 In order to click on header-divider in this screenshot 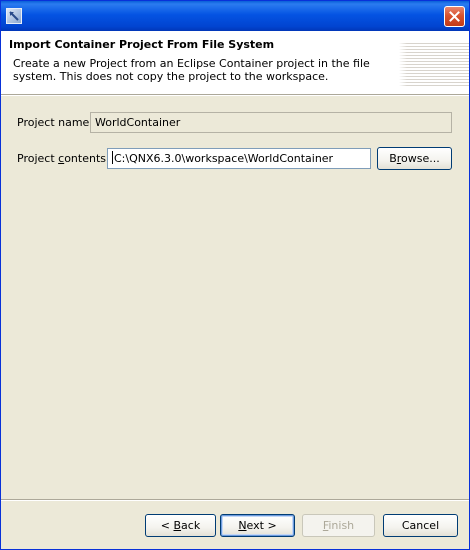, I will do `click(235, 95)`.